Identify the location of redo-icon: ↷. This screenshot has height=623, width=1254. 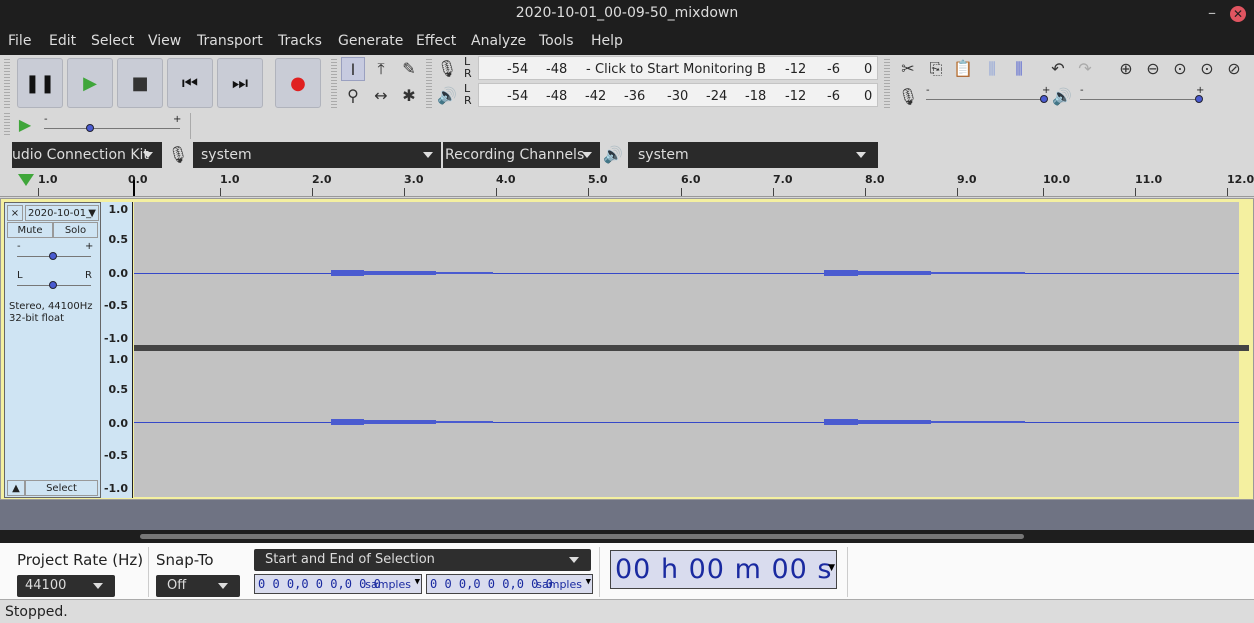
(1085, 69).